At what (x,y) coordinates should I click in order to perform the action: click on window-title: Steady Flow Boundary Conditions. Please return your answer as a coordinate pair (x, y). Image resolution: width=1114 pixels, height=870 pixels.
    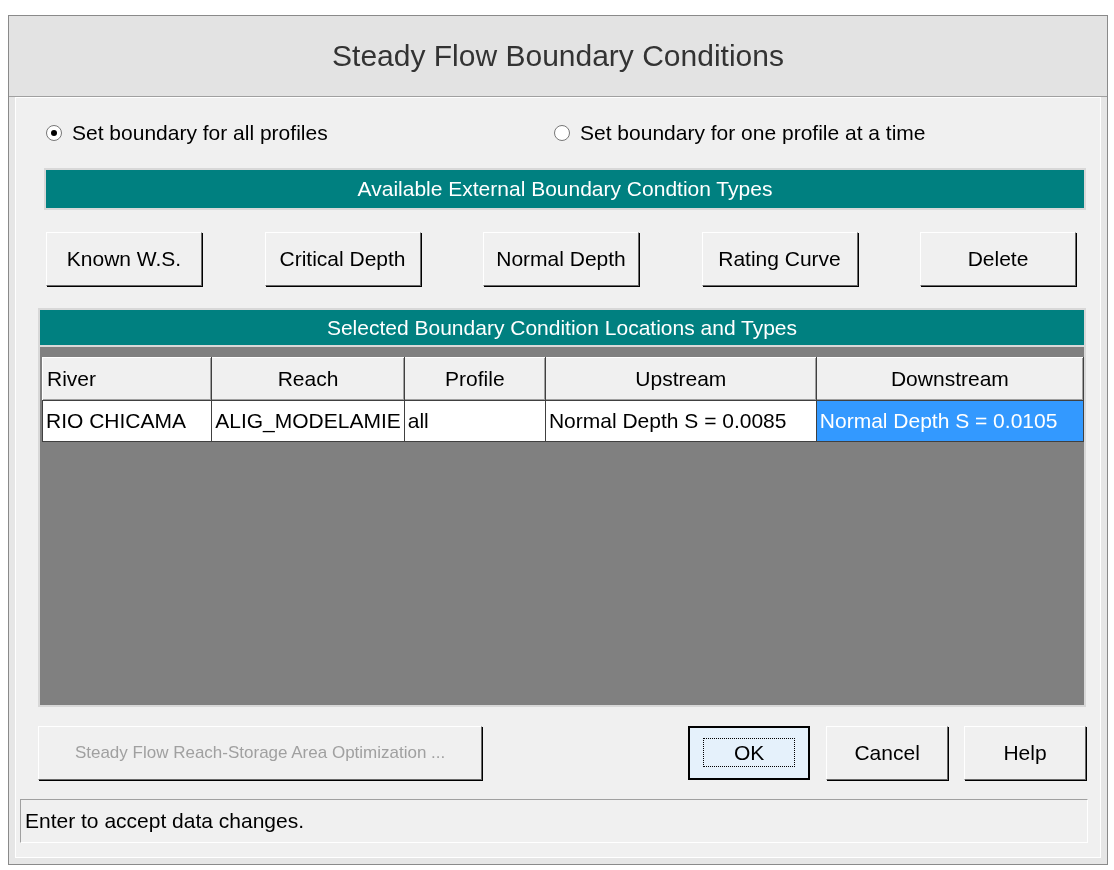
    Looking at the image, I should click on (558, 56).